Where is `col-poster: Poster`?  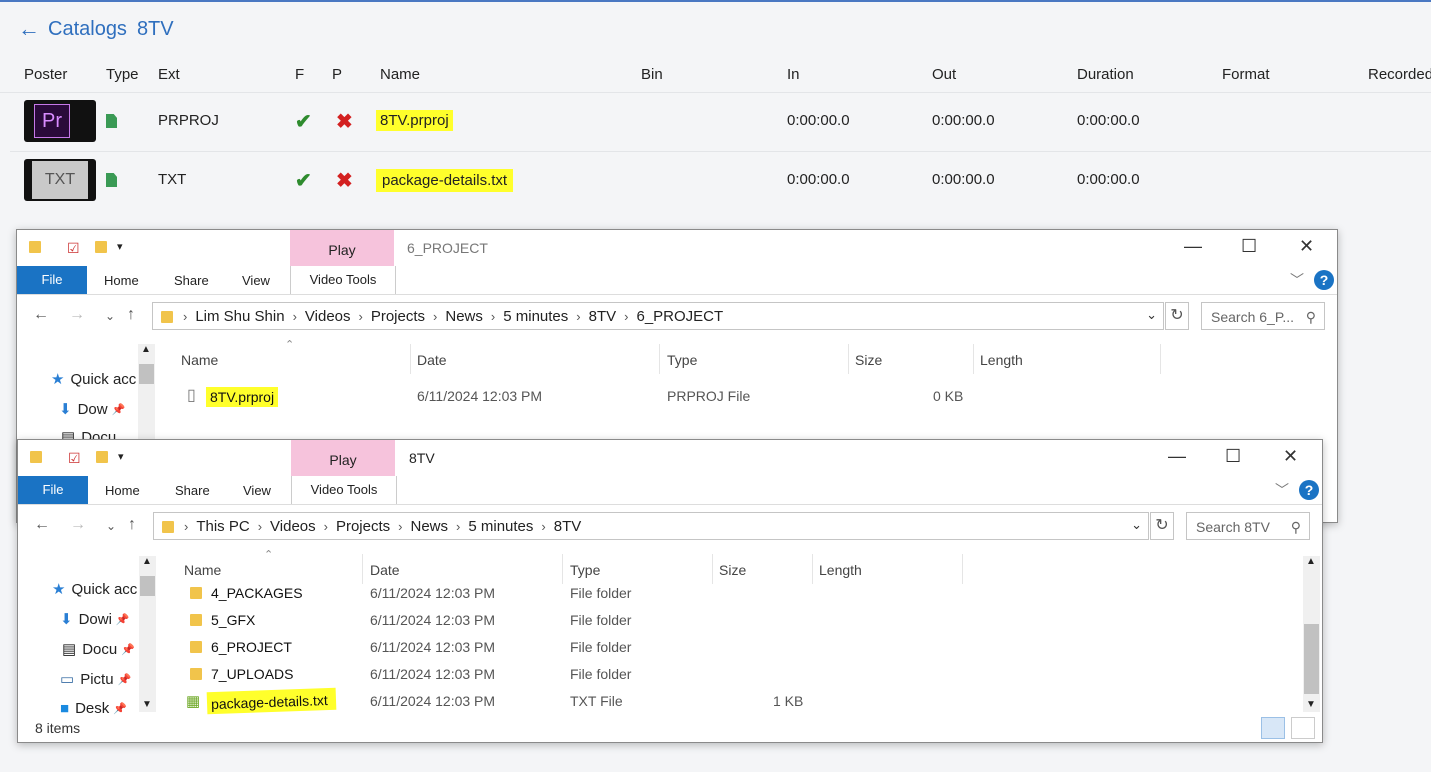
col-poster: Poster is located at coordinates (45, 74).